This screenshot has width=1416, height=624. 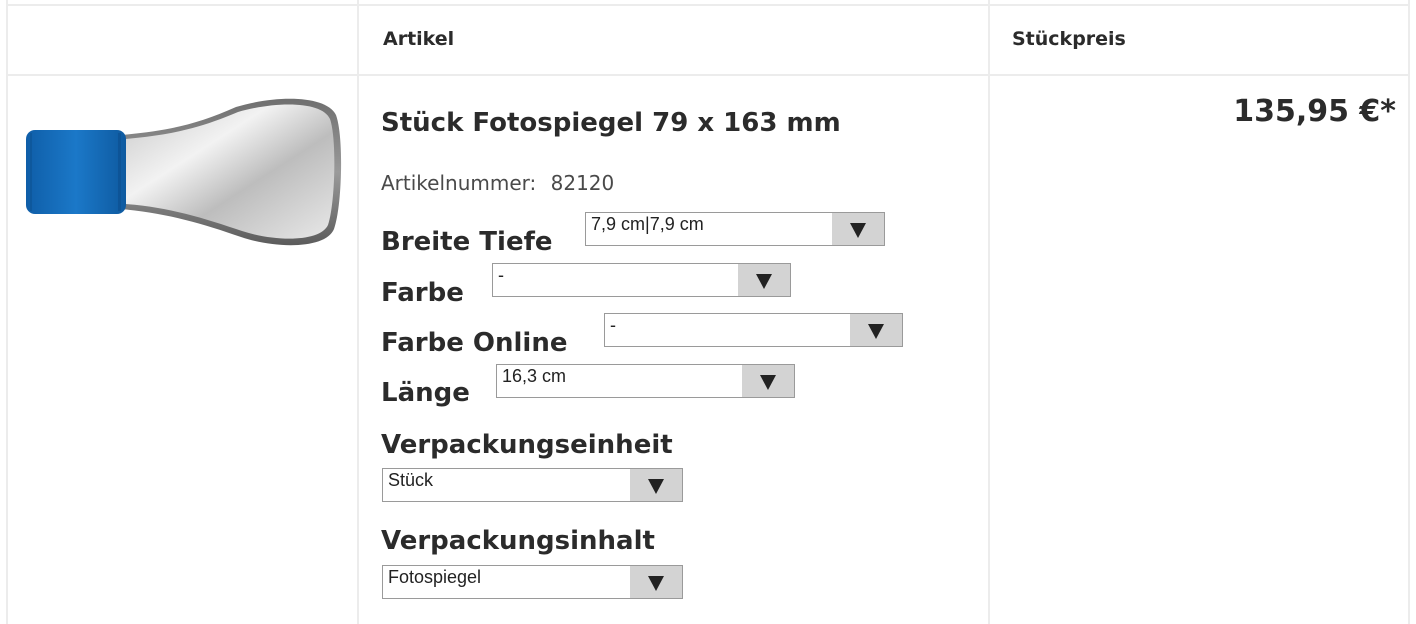 What do you see at coordinates (459, 183) in the screenshot?
I see `article-number-label: Artikelnummer:` at bounding box center [459, 183].